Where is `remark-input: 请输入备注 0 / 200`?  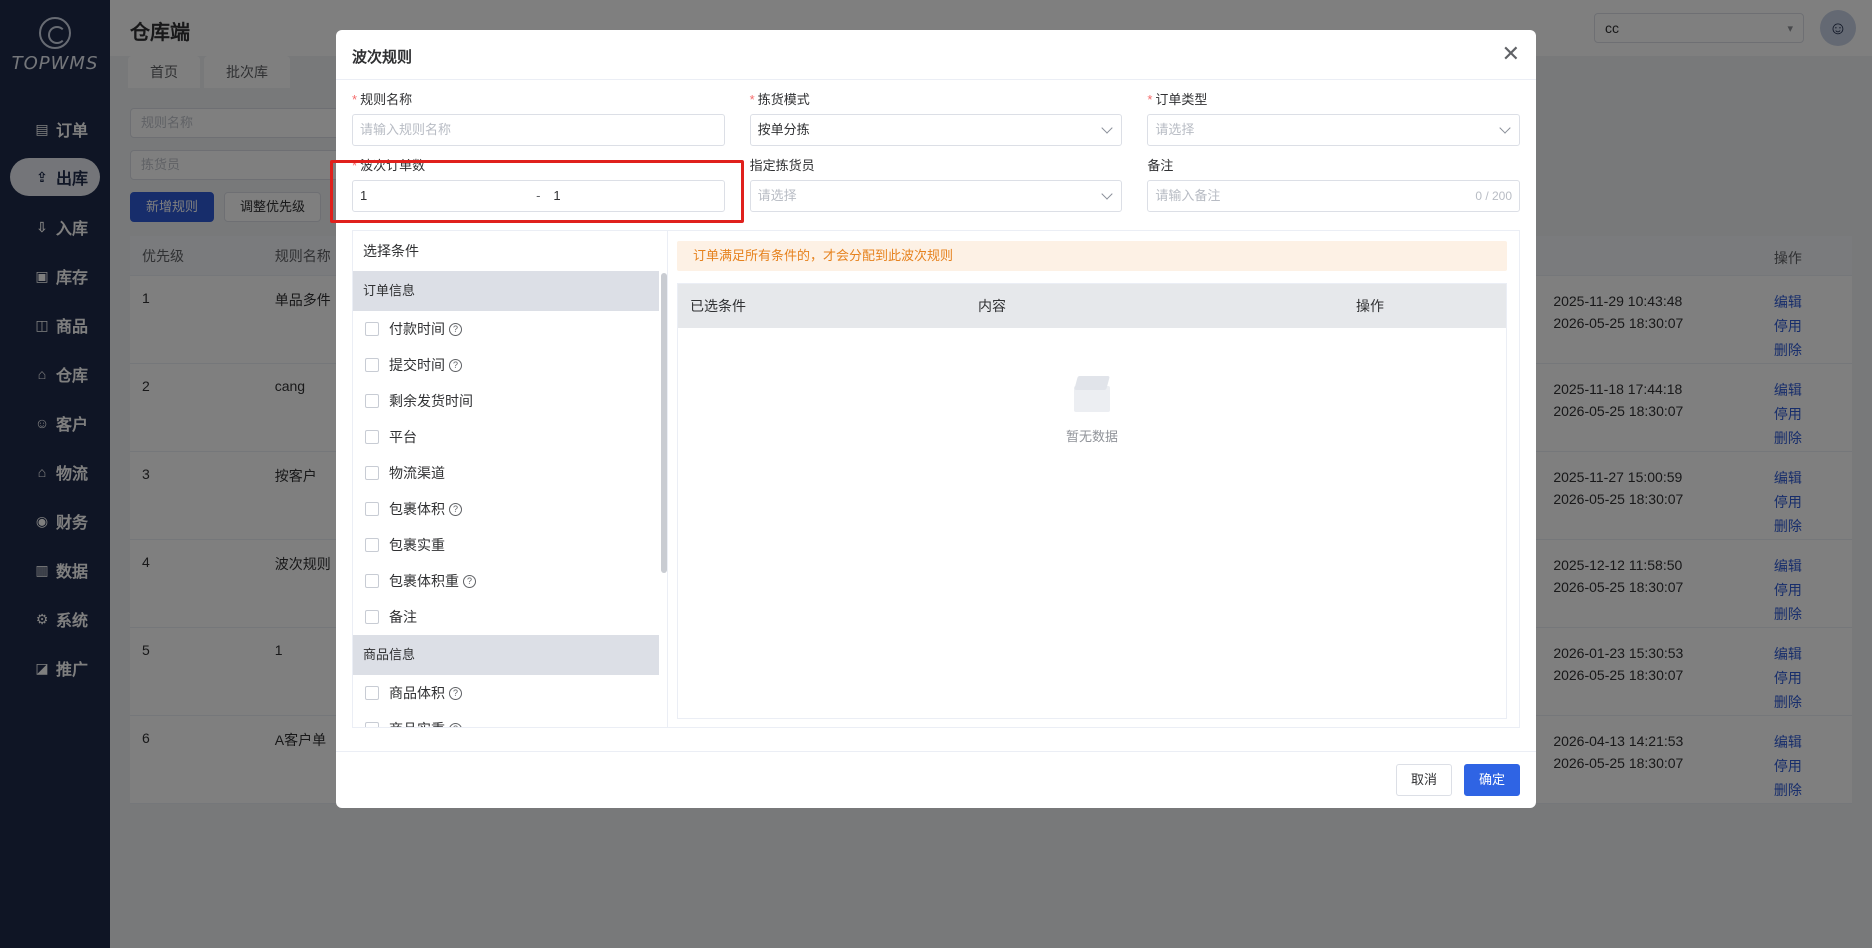 remark-input: 请输入备注 0 / 200 is located at coordinates (1334, 196).